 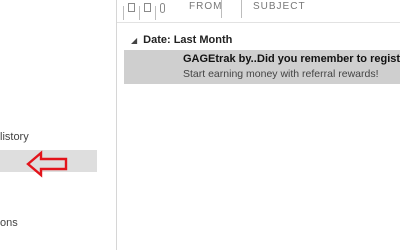 I want to click on from-column-header: FROM, so click(x=205, y=6).